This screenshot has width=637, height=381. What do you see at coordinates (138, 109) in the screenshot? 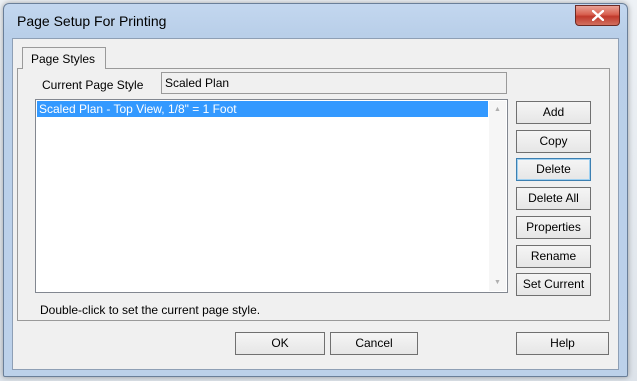
I see `list-item-label: Scaled Plan - Top View, 1/8" = 1 Foot` at bounding box center [138, 109].